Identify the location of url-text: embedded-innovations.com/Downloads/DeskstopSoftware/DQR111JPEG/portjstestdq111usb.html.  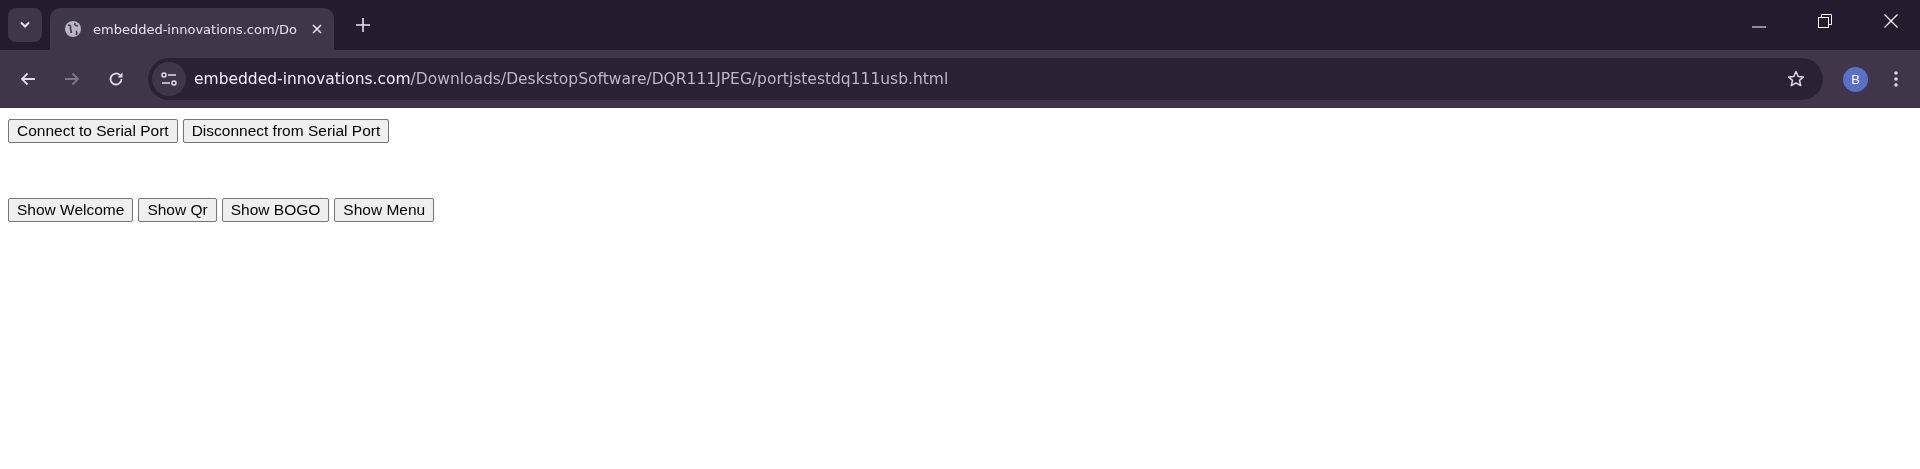
(571, 79).